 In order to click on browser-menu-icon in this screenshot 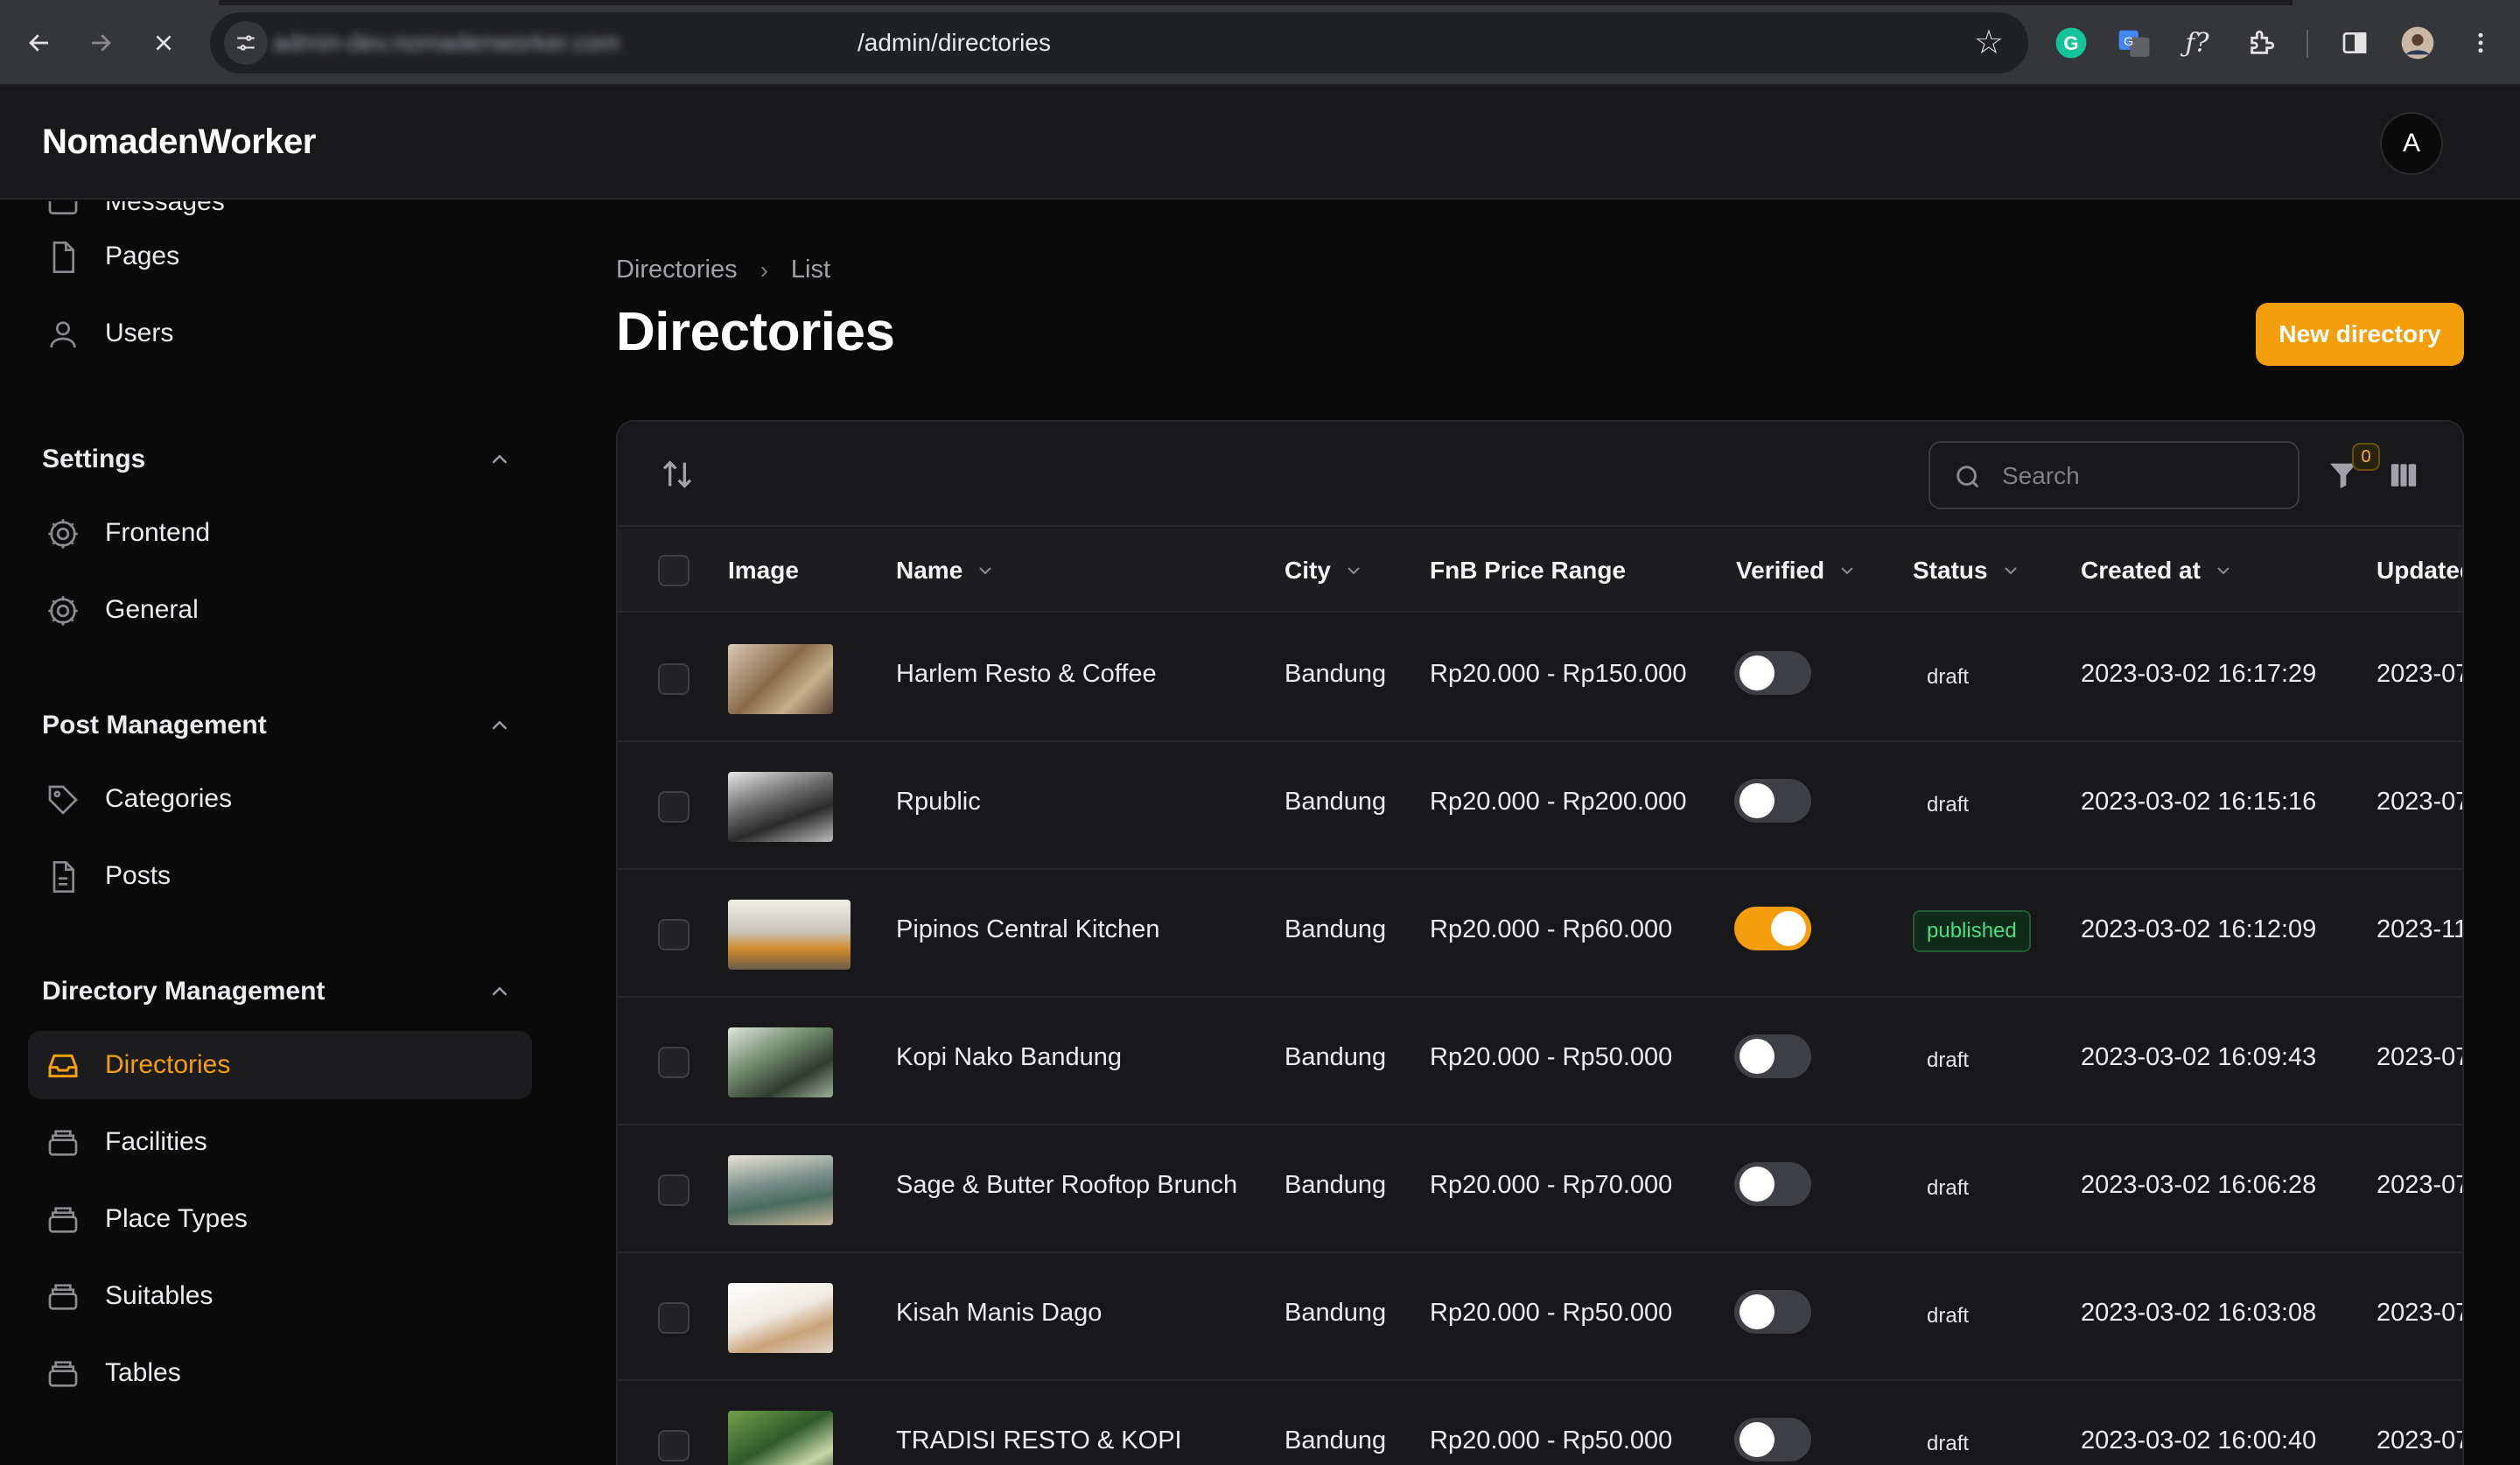, I will do `click(2480, 43)`.